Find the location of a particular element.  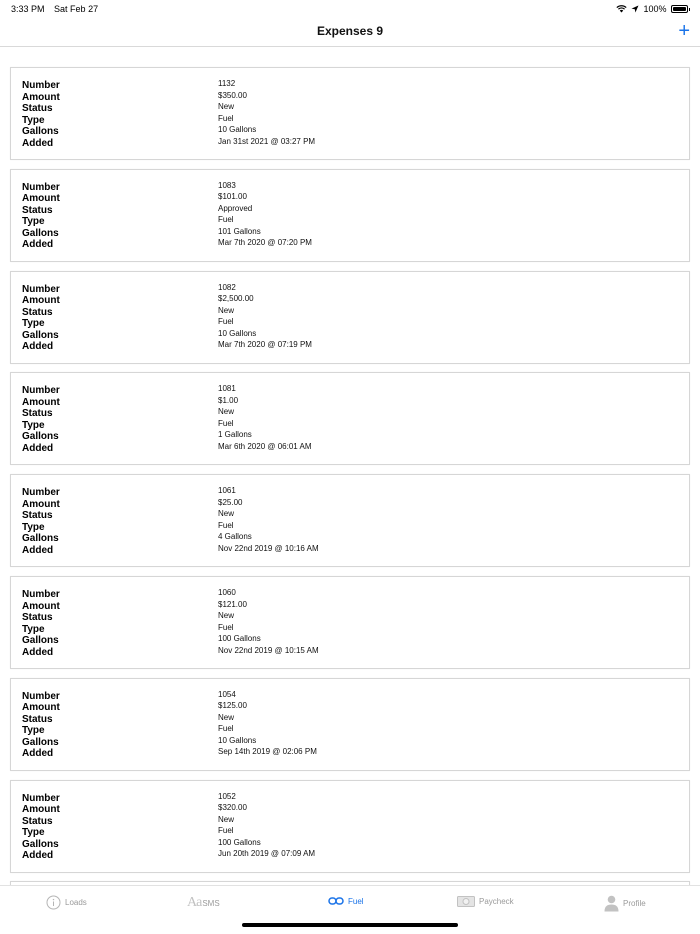

tab-loads: Loads is located at coordinates (66, 902).